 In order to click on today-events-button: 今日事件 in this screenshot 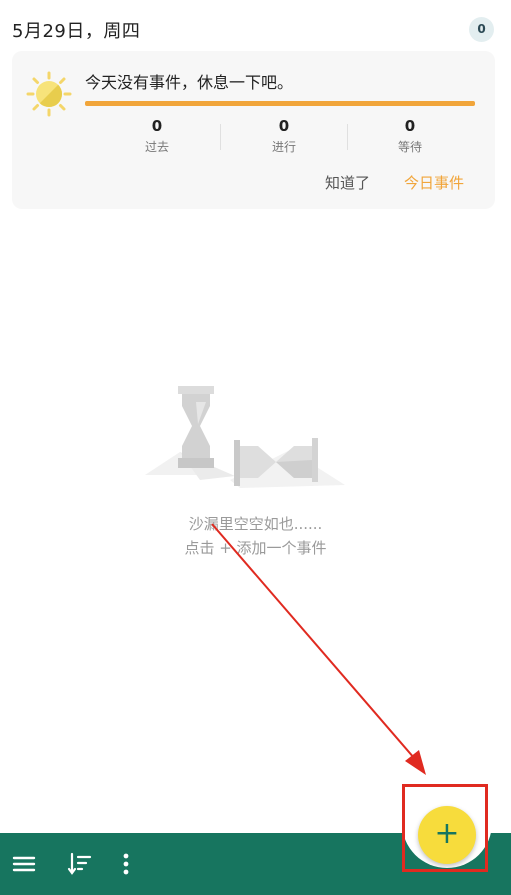, I will do `click(434, 182)`.